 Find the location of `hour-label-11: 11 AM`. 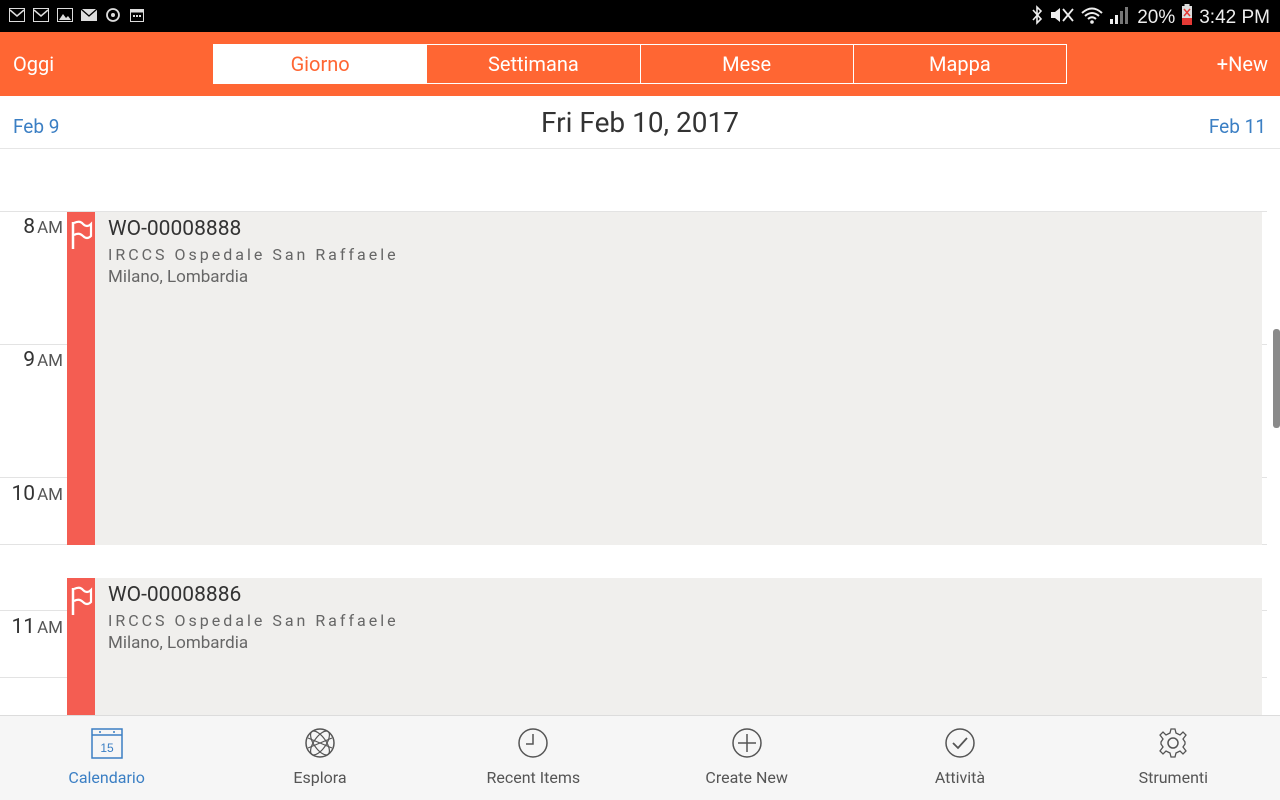

hour-label-11: 11 AM is located at coordinates (37, 627).